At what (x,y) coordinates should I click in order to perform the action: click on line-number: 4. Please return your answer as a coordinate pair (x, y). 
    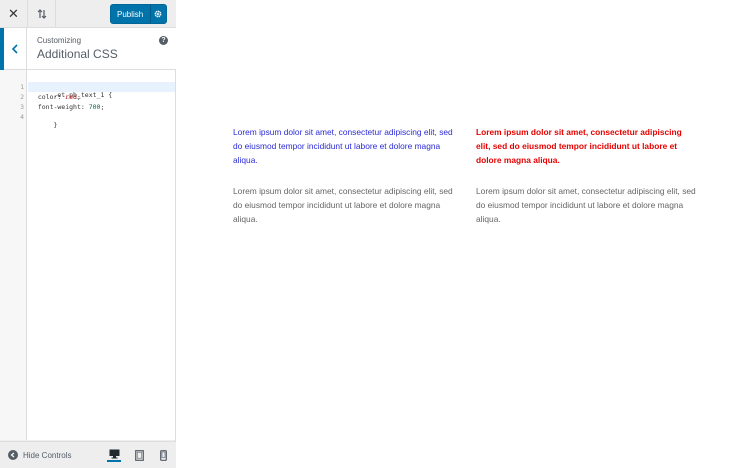
    Looking at the image, I should click on (22, 117).